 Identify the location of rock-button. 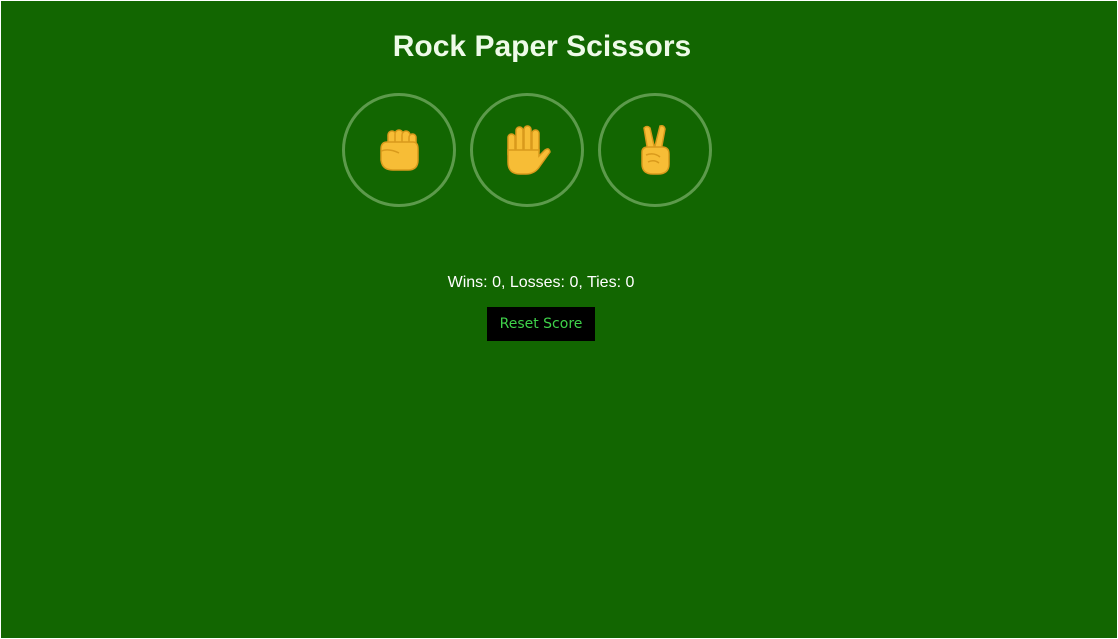
(399, 150).